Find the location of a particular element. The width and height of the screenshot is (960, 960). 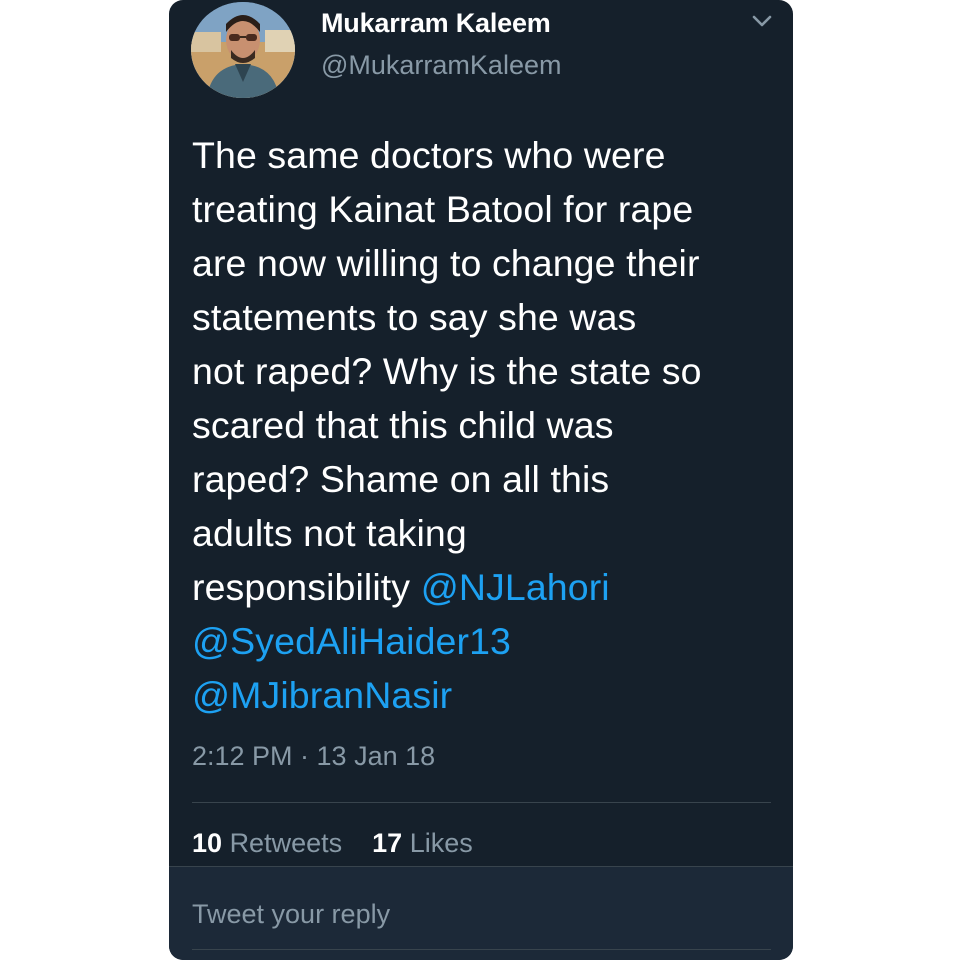

tweet-text-line: are now willing to change their is located at coordinates (446, 263).